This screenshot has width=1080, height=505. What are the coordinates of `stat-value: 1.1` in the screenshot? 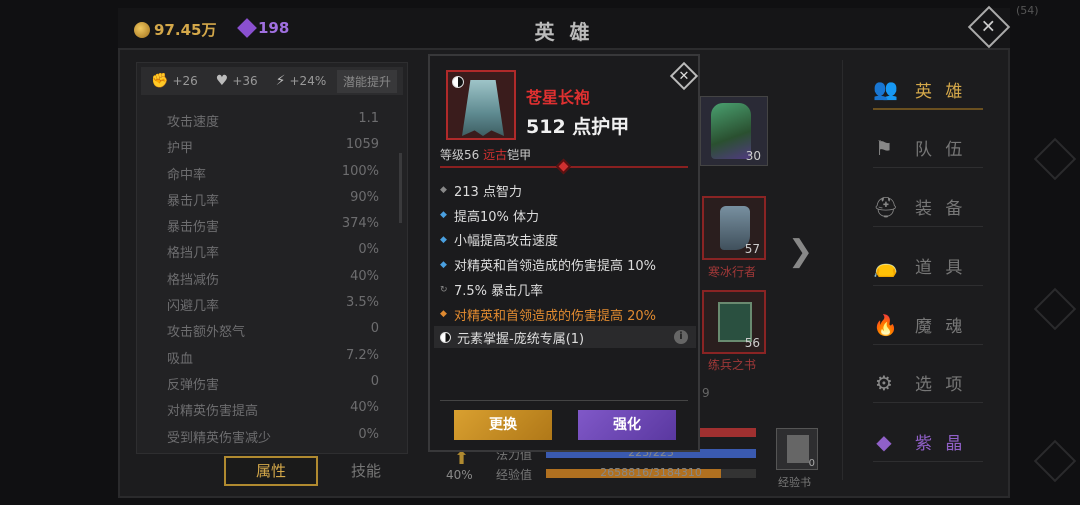 It's located at (368, 118).